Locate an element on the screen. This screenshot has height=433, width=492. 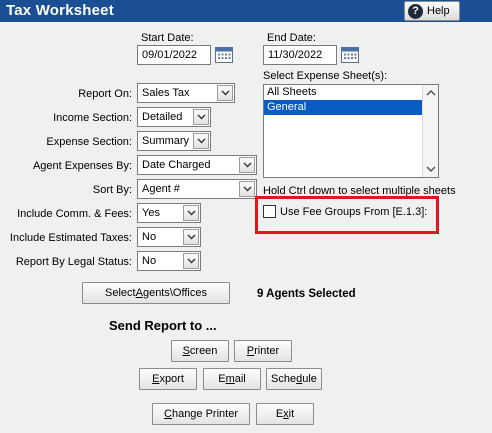
select-agents-label-pre: Select is located at coordinates (120, 293).